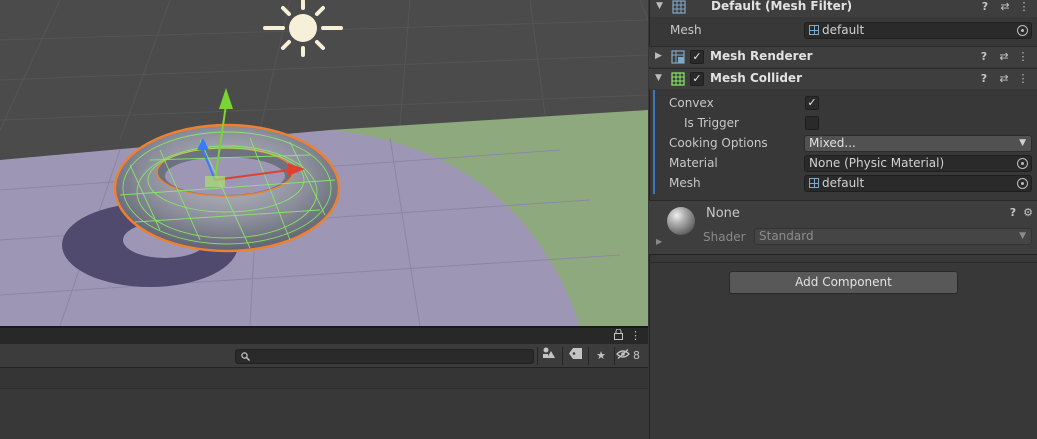 This screenshot has width=1037, height=439. Describe the element at coordinates (635, 336) in the screenshot. I see `panel-menu-icon: ⋮` at that location.